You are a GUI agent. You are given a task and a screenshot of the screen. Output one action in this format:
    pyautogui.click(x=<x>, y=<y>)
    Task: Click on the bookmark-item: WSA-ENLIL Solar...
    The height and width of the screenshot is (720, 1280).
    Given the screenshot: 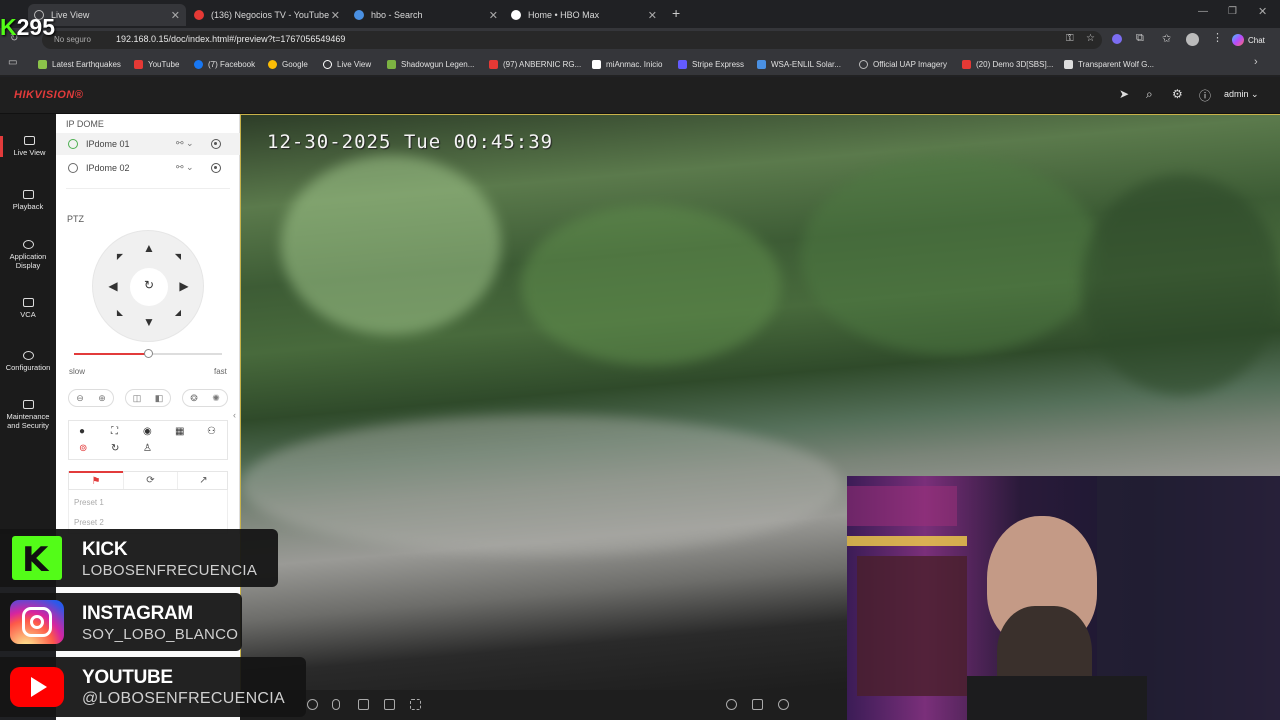 What is the action you would take?
    pyautogui.click(x=799, y=64)
    